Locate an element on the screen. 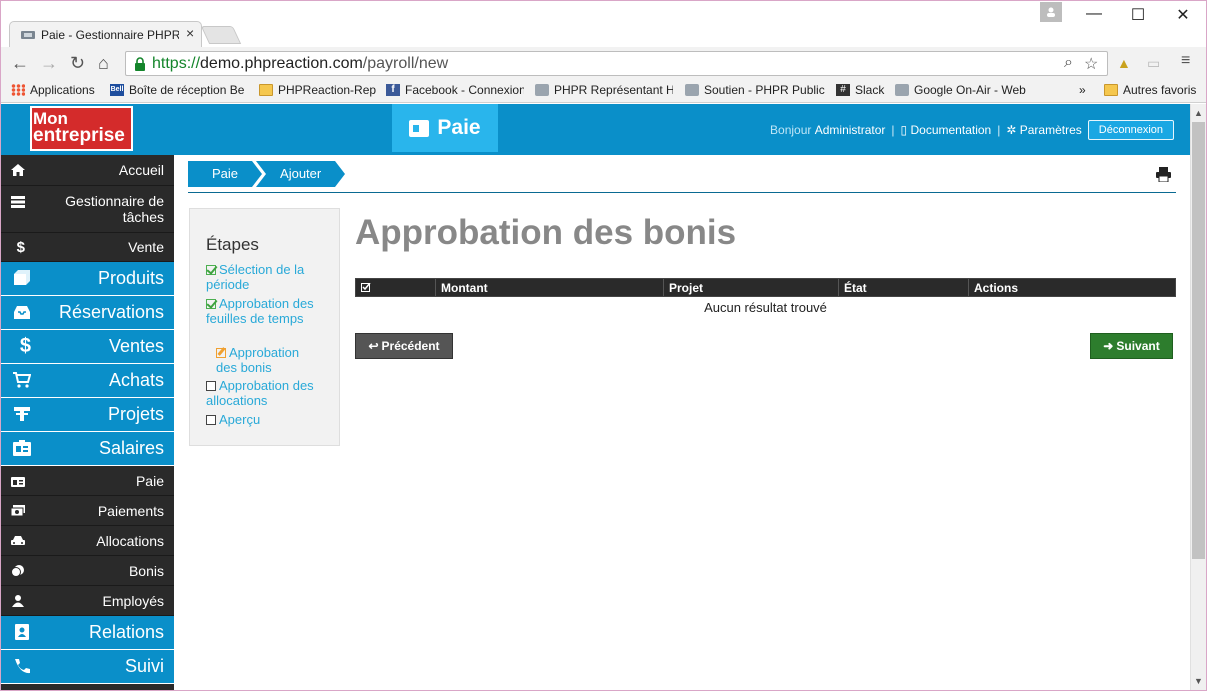 Image resolution: width=1207 pixels, height=691 pixels. browser-tab: Paie - Gestionnaire PHPRe × is located at coordinates (105, 34).